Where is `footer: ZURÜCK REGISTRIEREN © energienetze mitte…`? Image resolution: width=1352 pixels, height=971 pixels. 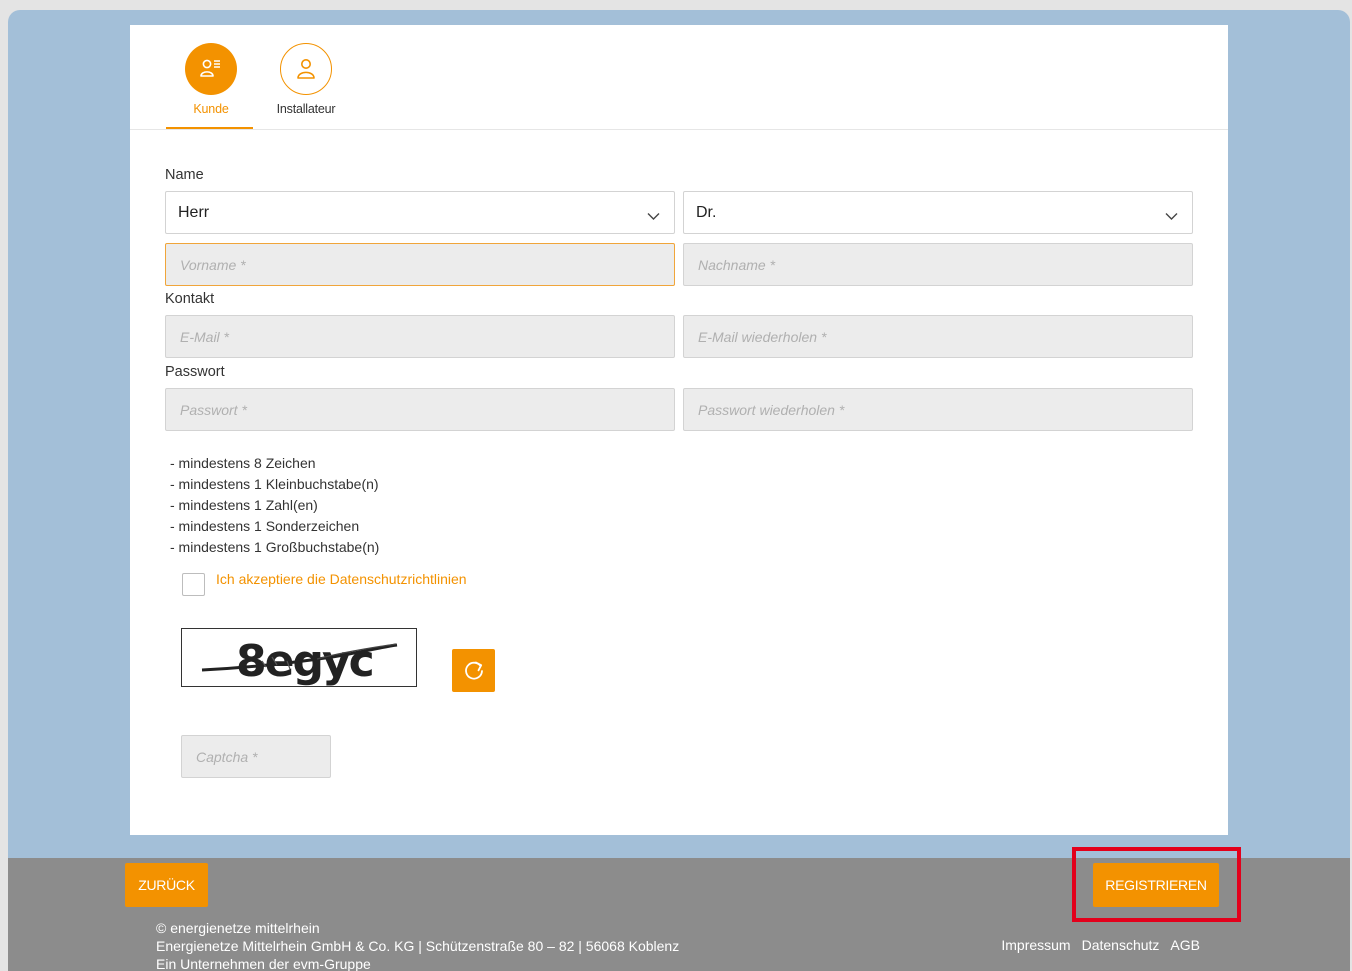
footer: ZURÜCK REGISTRIEREN © energienetze mitte… is located at coordinates (679, 909).